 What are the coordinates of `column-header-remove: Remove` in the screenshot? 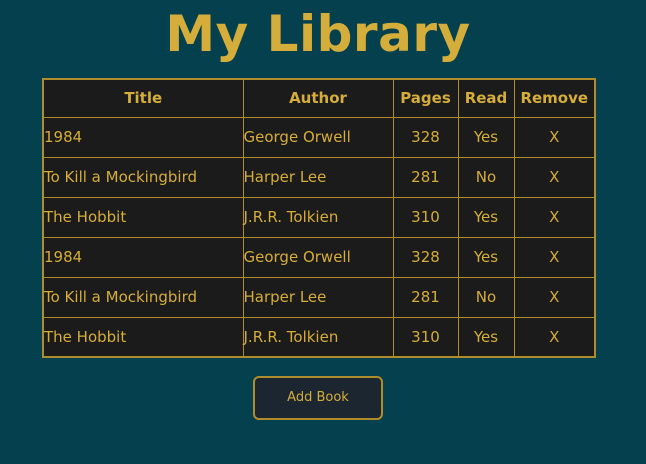 It's located at (554, 98).